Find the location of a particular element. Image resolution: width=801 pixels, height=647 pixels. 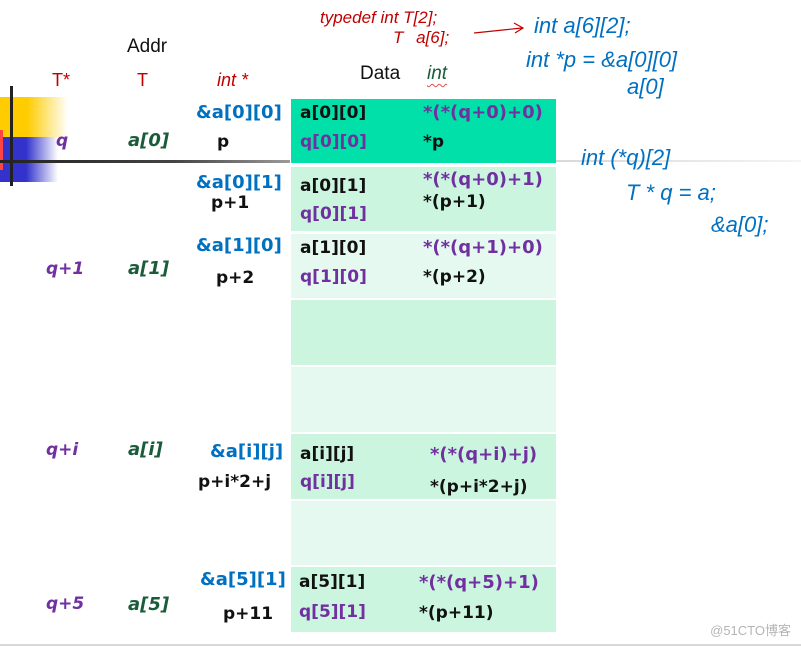

decl-q-init: T * q = a; is located at coordinates (671, 192).